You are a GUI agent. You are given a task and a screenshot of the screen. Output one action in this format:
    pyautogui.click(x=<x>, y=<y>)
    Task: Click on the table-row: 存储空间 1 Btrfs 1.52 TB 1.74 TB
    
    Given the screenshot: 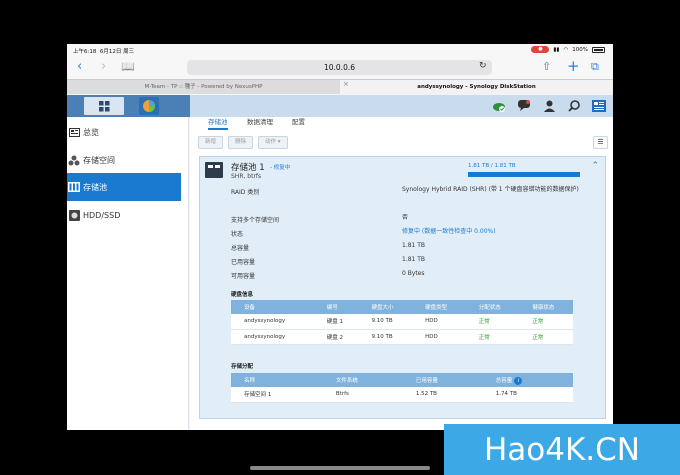 What is the action you would take?
    pyautogui.click(x=402, y=395)
    